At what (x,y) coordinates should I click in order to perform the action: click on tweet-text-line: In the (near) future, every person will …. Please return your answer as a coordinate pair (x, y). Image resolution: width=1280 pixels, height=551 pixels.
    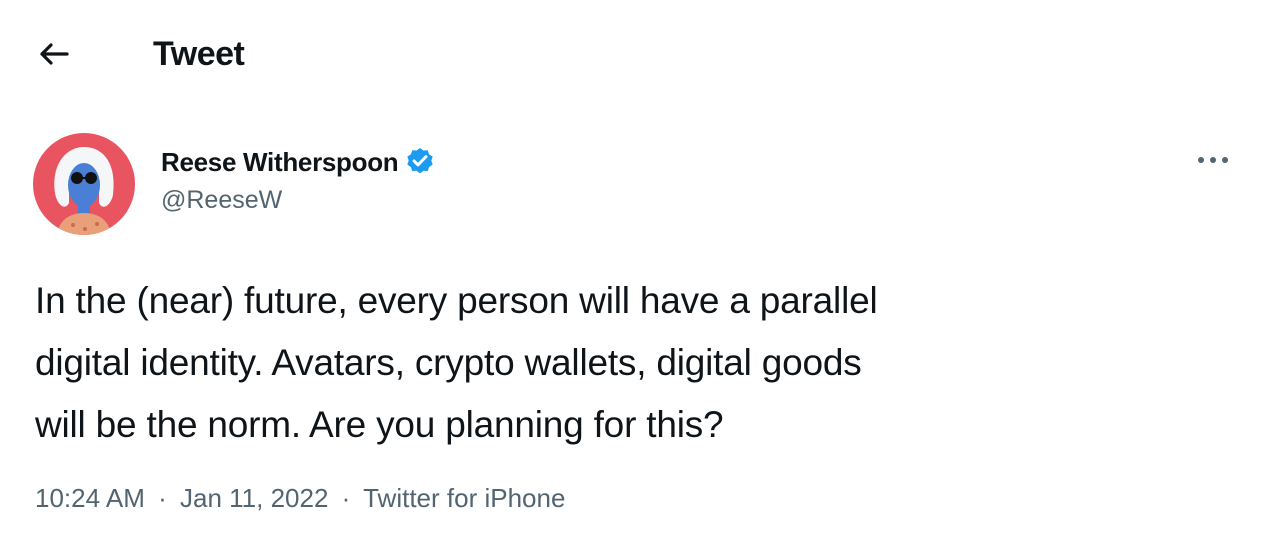
    Looking at the image, I should click on (456, 300).